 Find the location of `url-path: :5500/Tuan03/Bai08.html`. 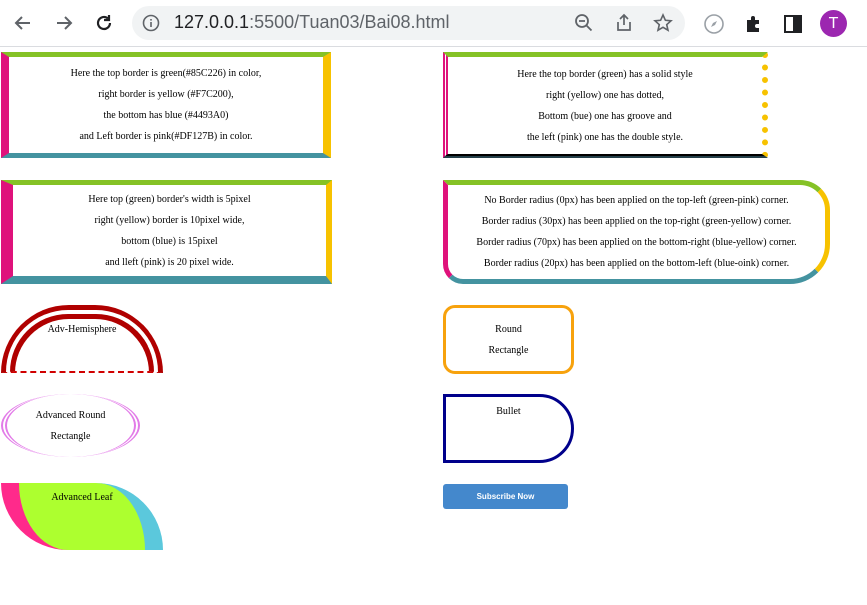

url-path: :5500/Tuan03/Bai08.html is located at coordinates (349, 22).